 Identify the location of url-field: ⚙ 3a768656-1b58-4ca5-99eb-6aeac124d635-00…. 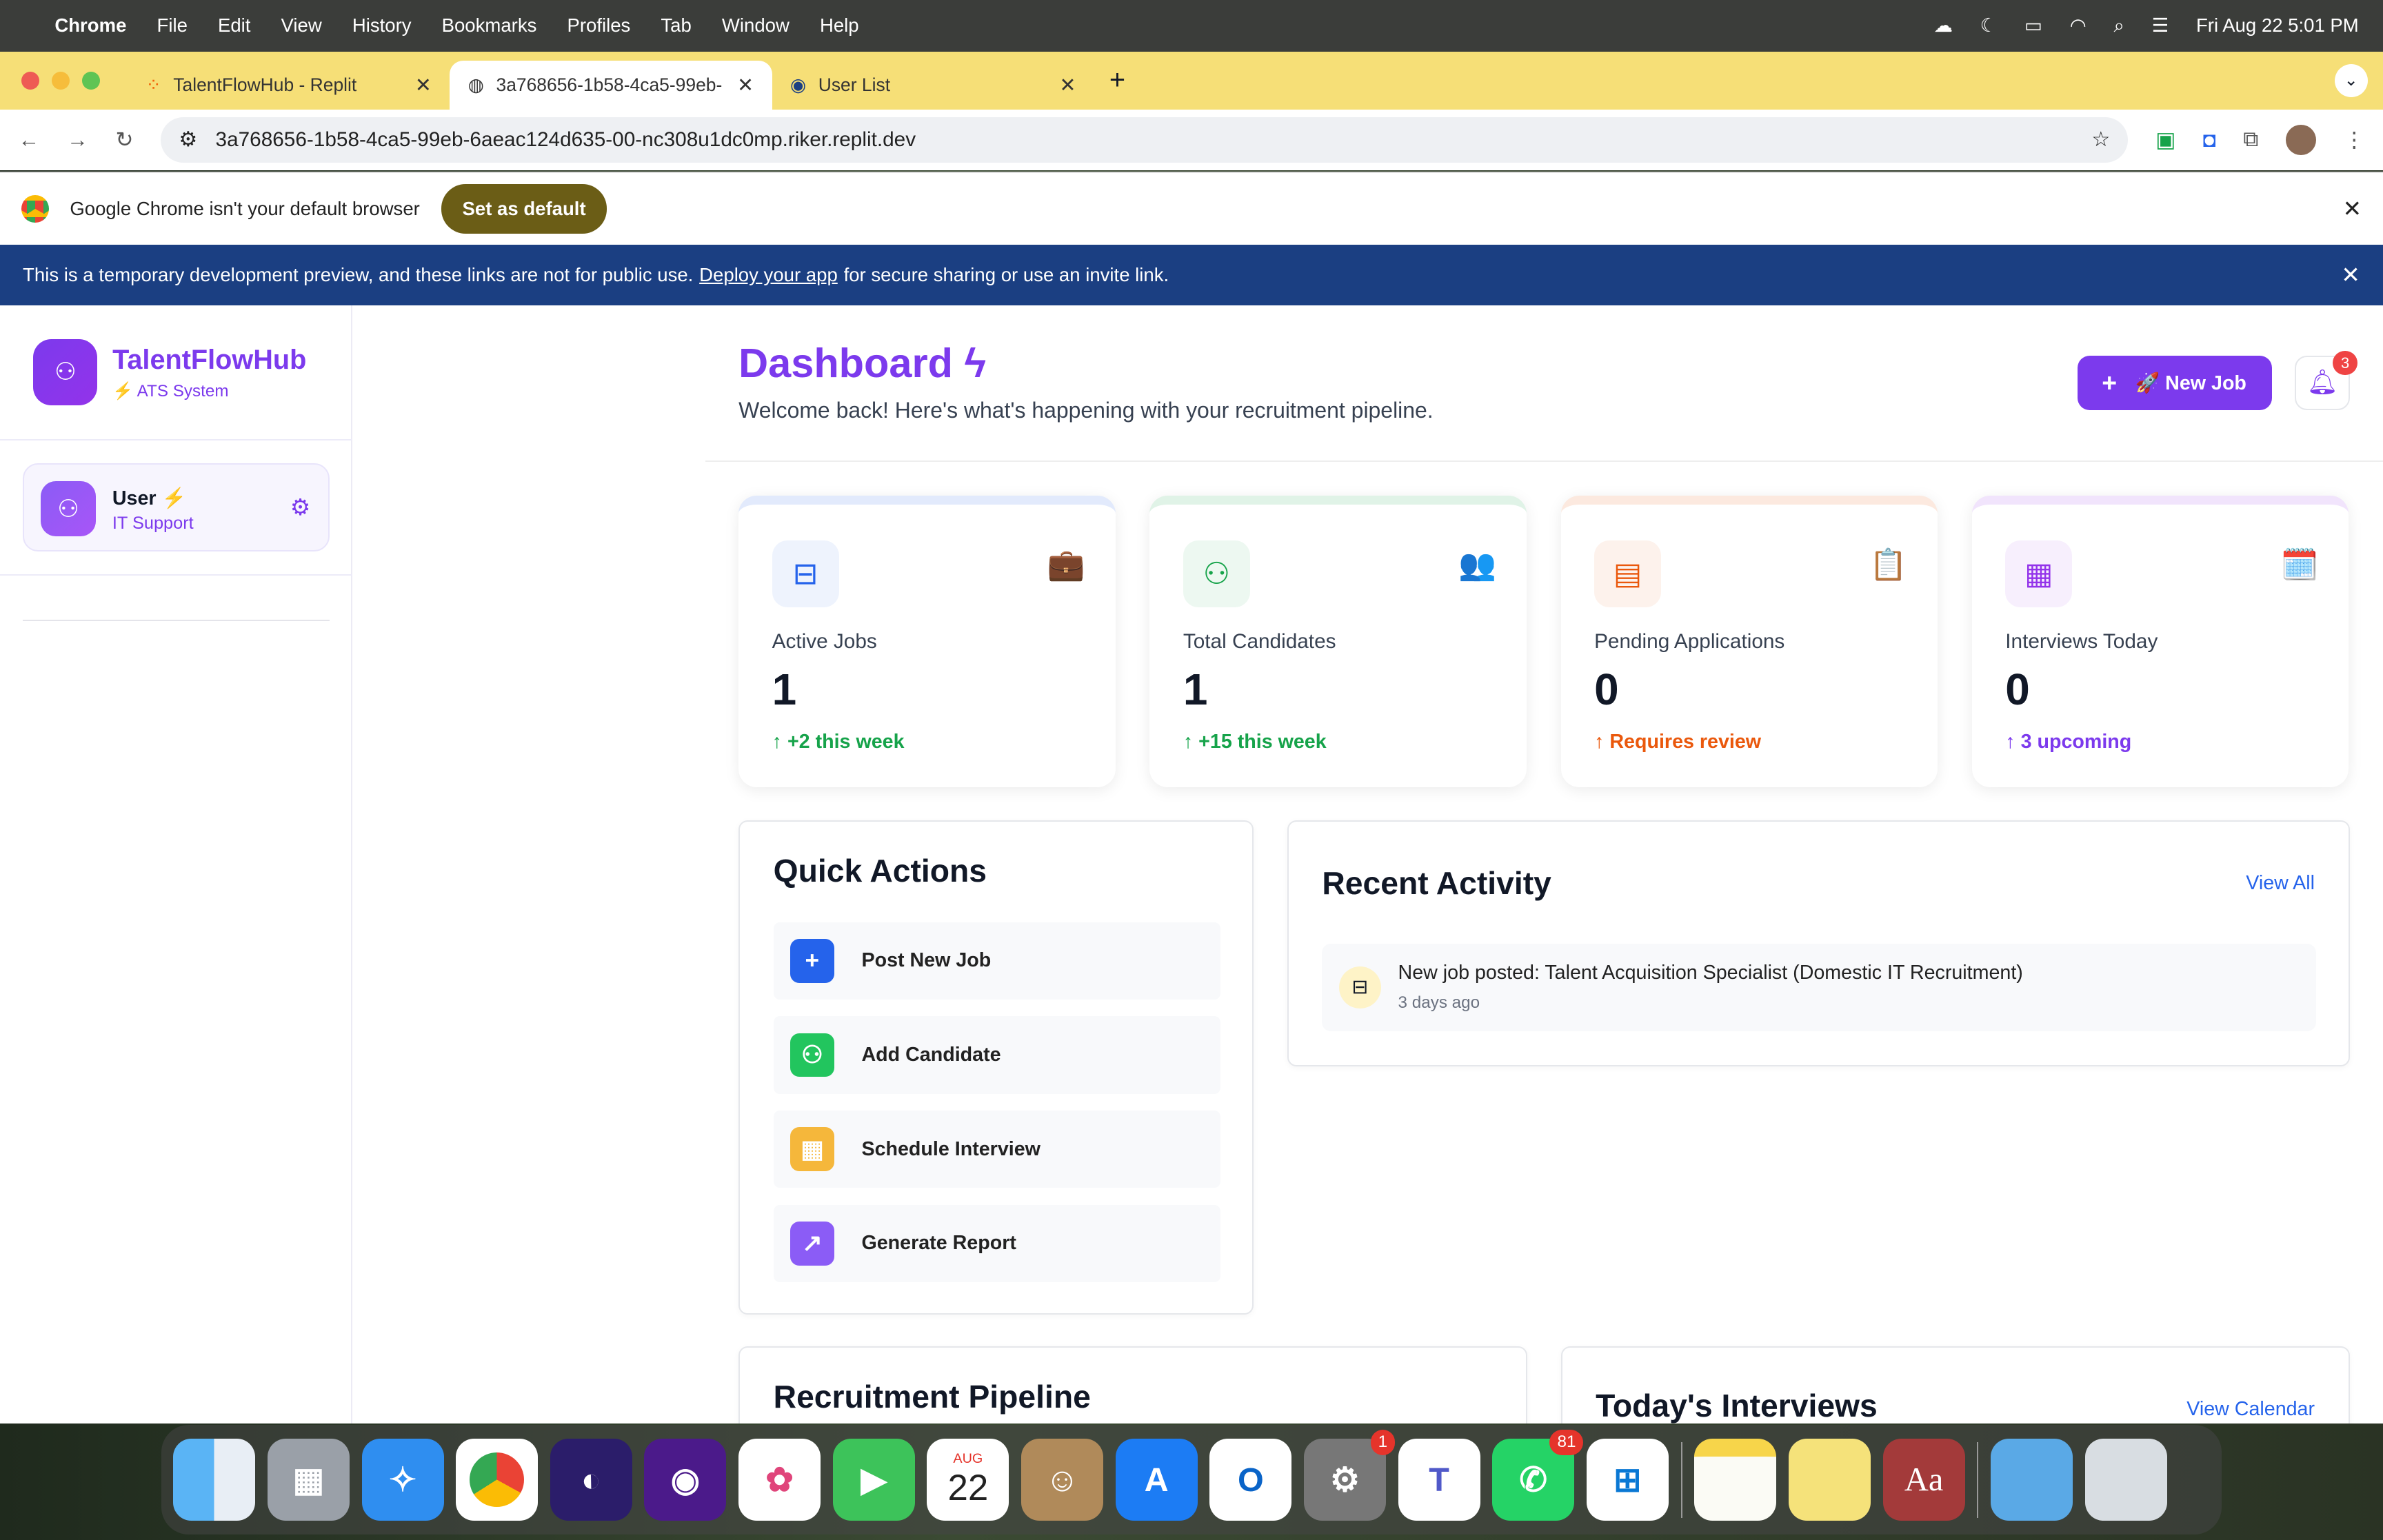
(1144, 140).